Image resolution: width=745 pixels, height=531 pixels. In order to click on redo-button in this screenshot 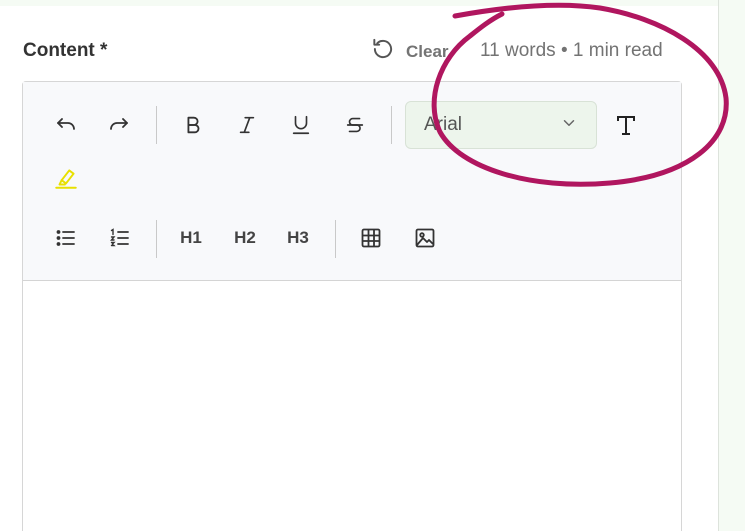, I will do `click(119, 125)`.